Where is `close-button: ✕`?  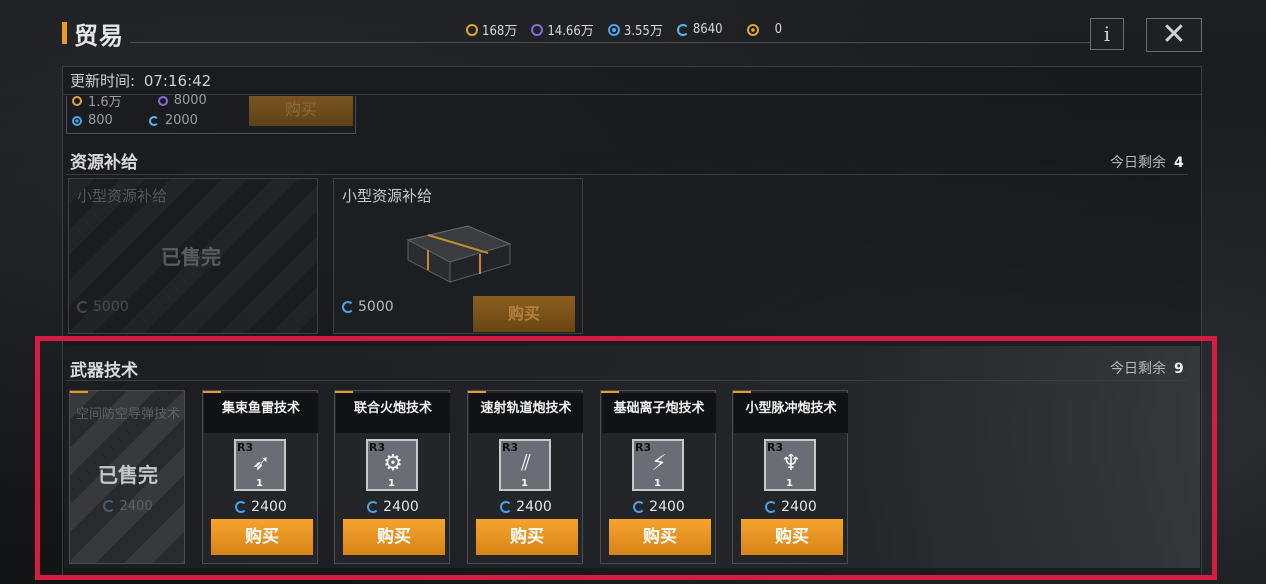
close-button: ✕ is located at coordinates (1174, 35).